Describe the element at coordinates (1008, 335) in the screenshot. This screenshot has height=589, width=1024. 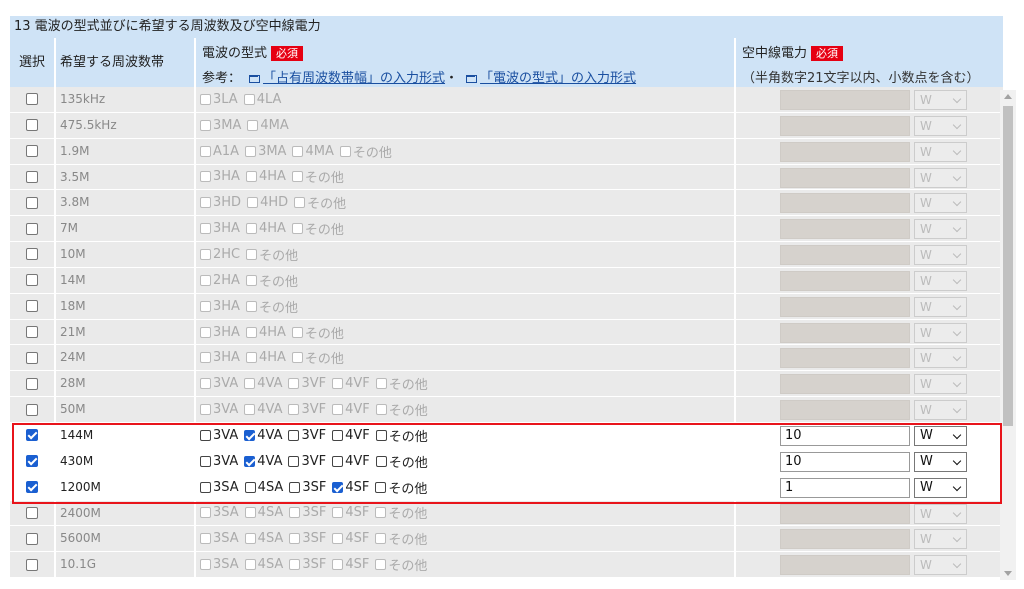
I see `scrollbar` at that location.